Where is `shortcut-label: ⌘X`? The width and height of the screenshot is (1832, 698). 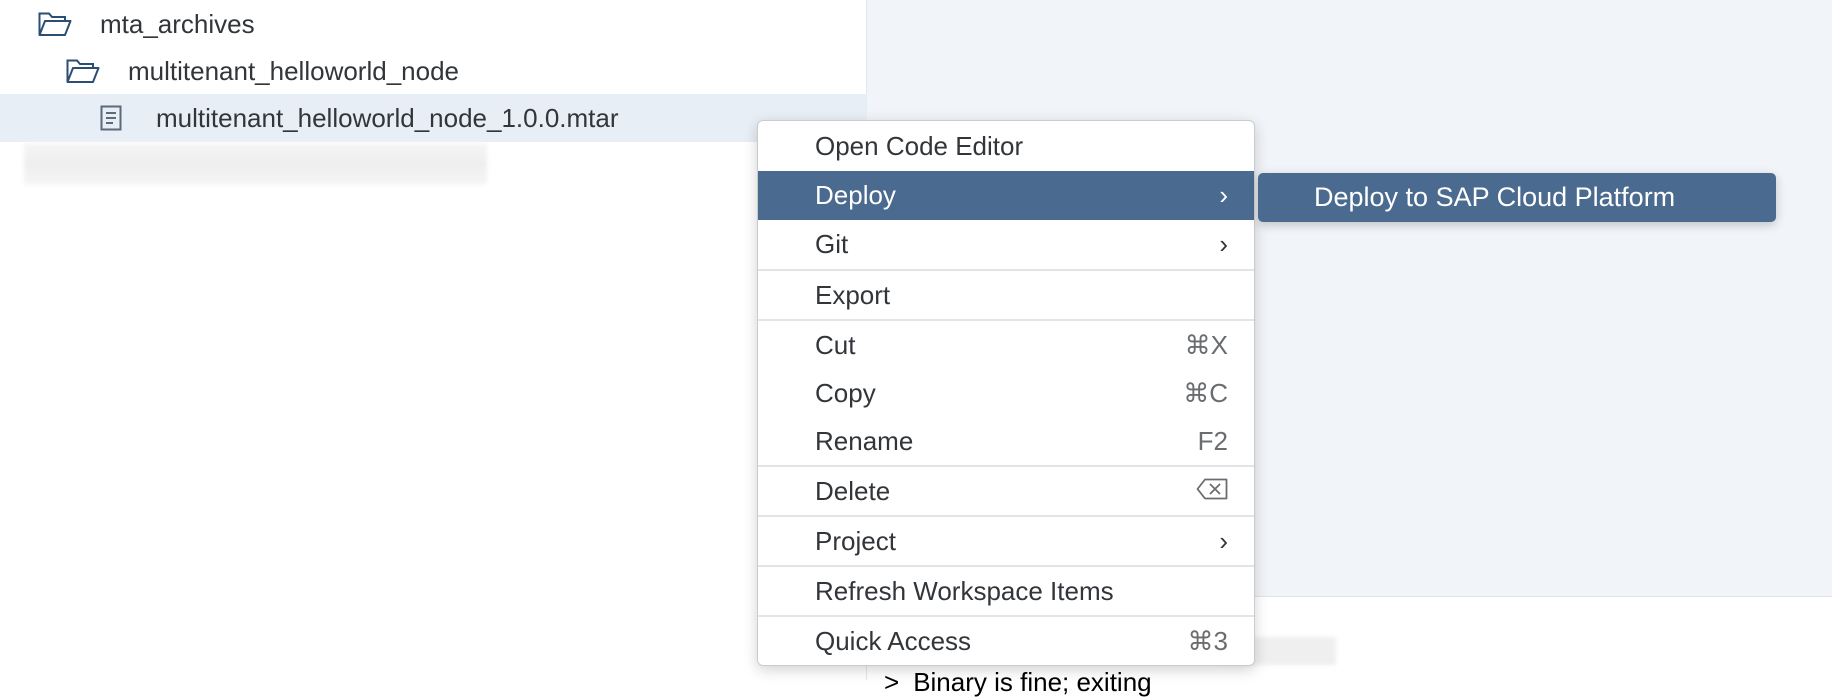
shortcut-label: ⌘X is located at coordinates (1206, 344).